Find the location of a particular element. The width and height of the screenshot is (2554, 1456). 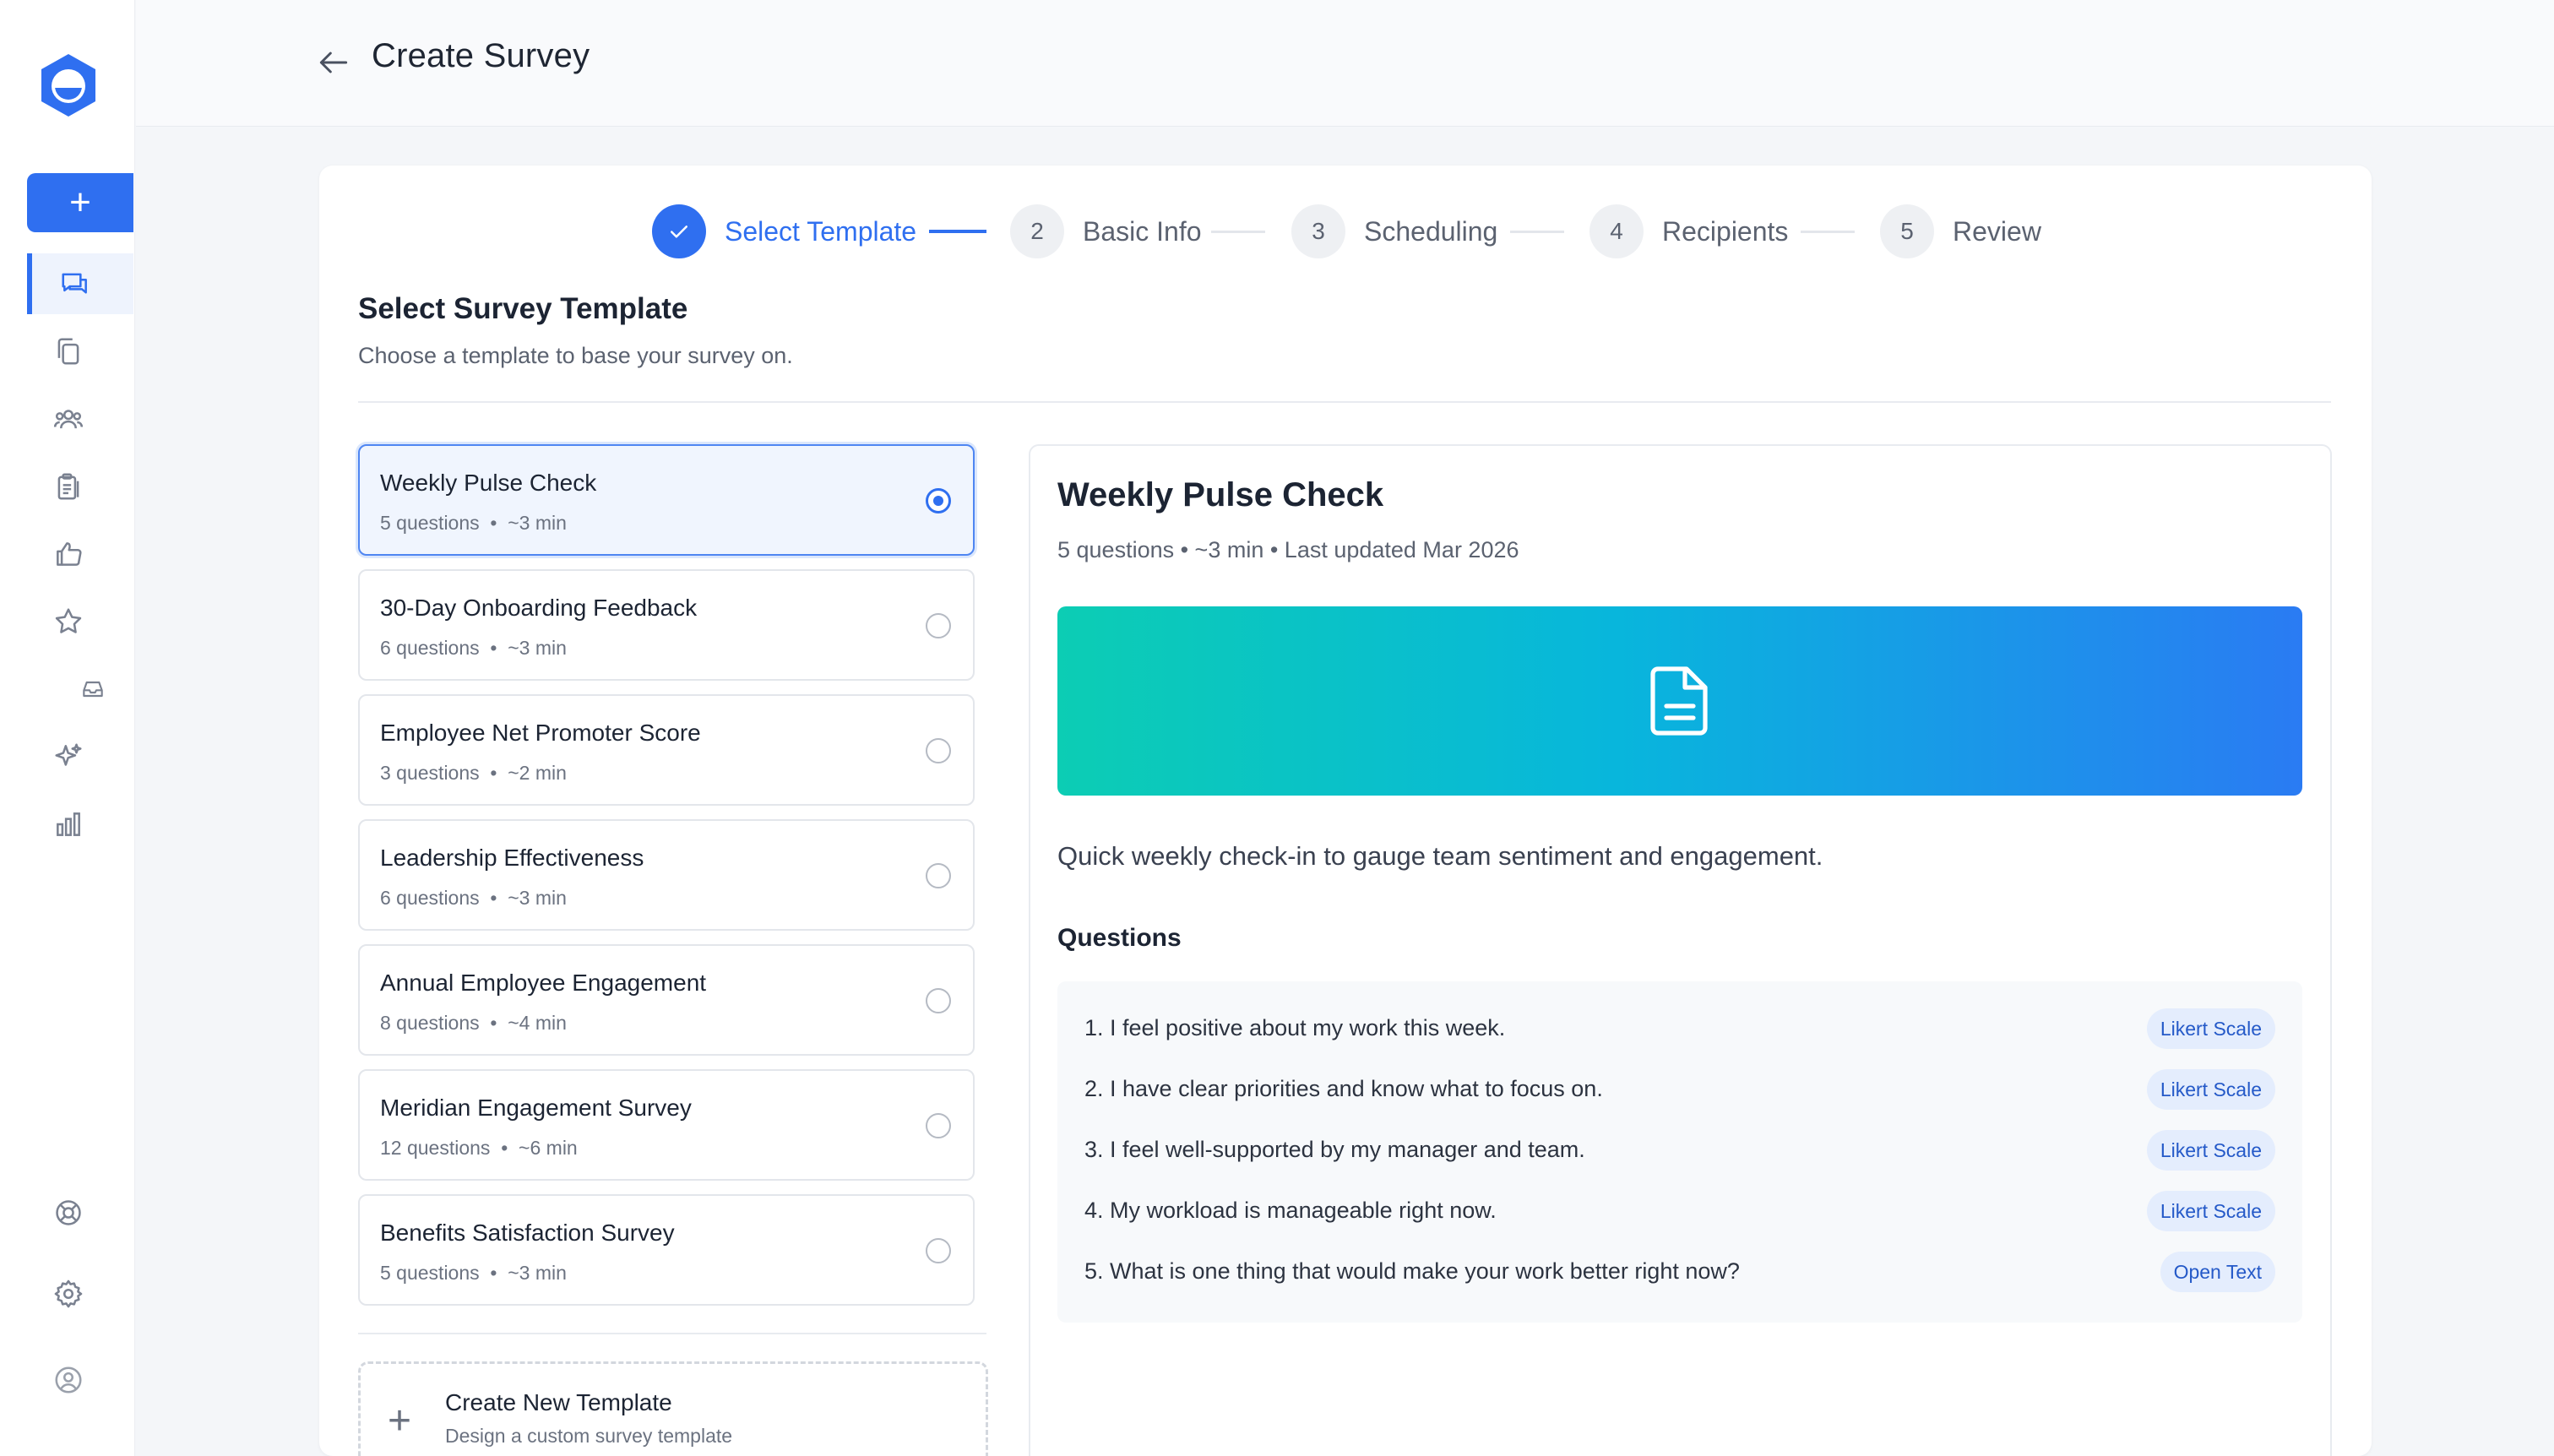

step-scheduling: 3 Scheduling is located at coordinates (1394, 232).